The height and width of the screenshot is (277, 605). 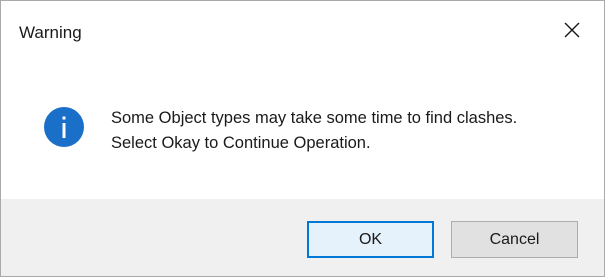 I want to click on close-icon, so click(x=572, y=30).